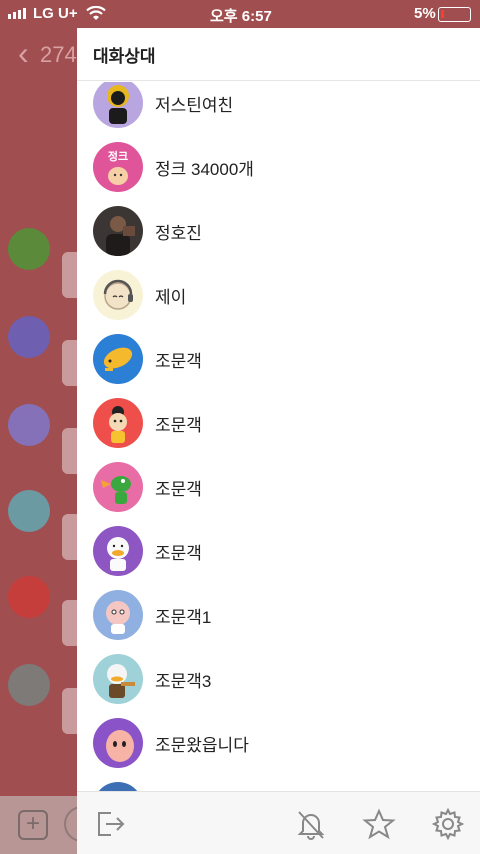  Describe the element at coordinates (278, 615) in the screenshot. I see `member-item: 조문객1` at that location.